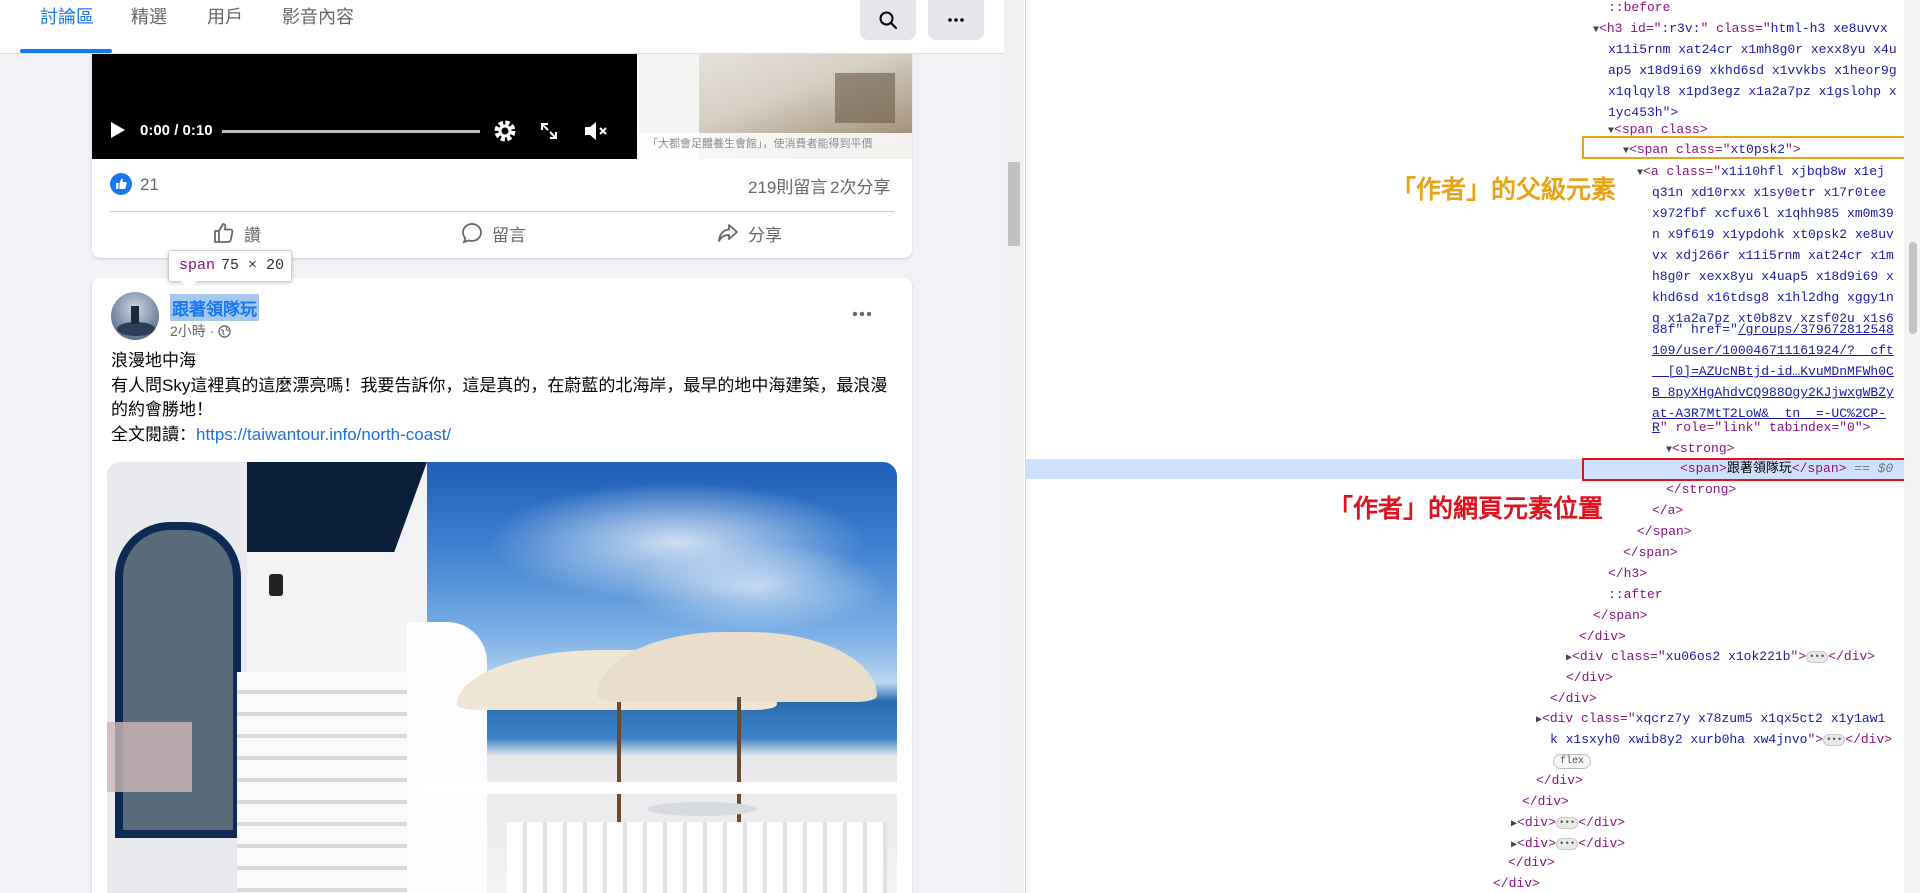 The height and width of the screenshot is (893, 1920). What do you see at coordinates (252, 235) in the screenshot?
I see `like-button-label: 讚` at bounding box center [252, 235].